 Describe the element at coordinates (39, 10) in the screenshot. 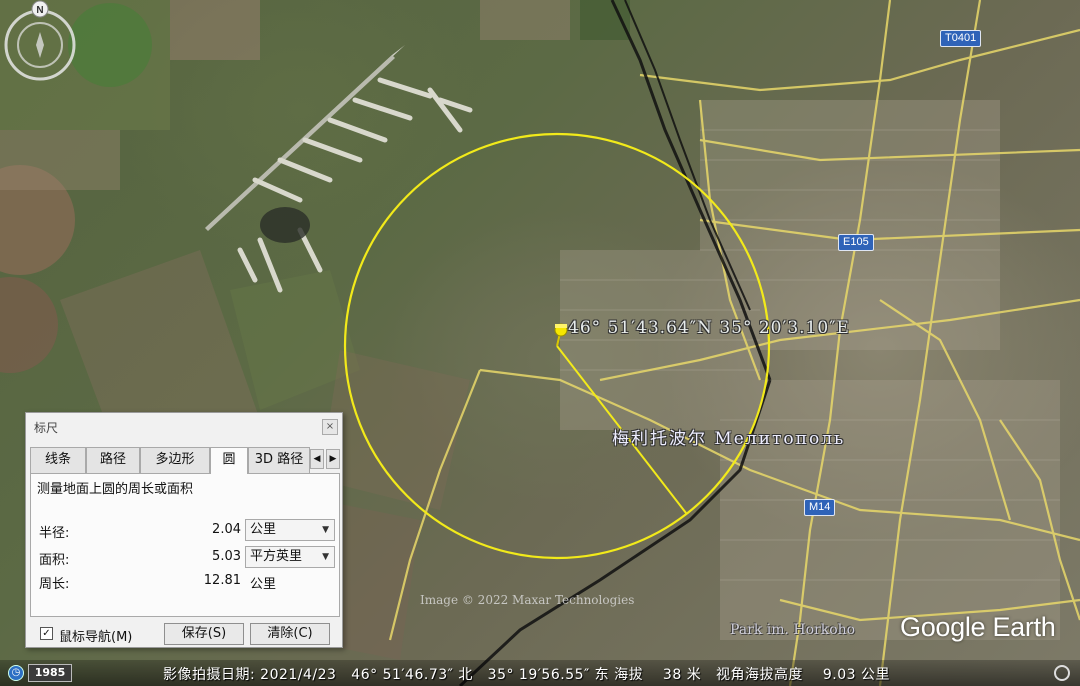

I see `compass-north-label: N` at that location.